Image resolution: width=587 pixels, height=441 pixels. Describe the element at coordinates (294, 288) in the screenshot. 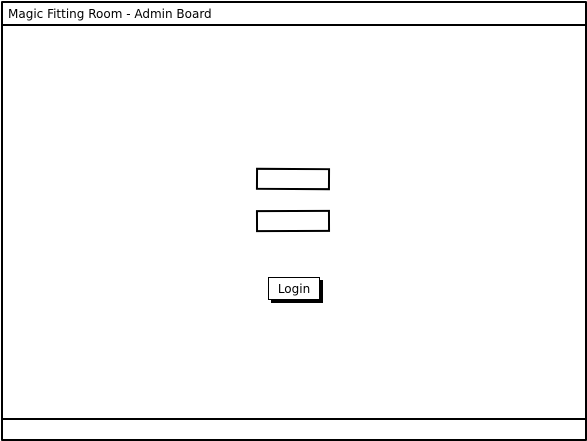

I see `login-button: Login` at that location.